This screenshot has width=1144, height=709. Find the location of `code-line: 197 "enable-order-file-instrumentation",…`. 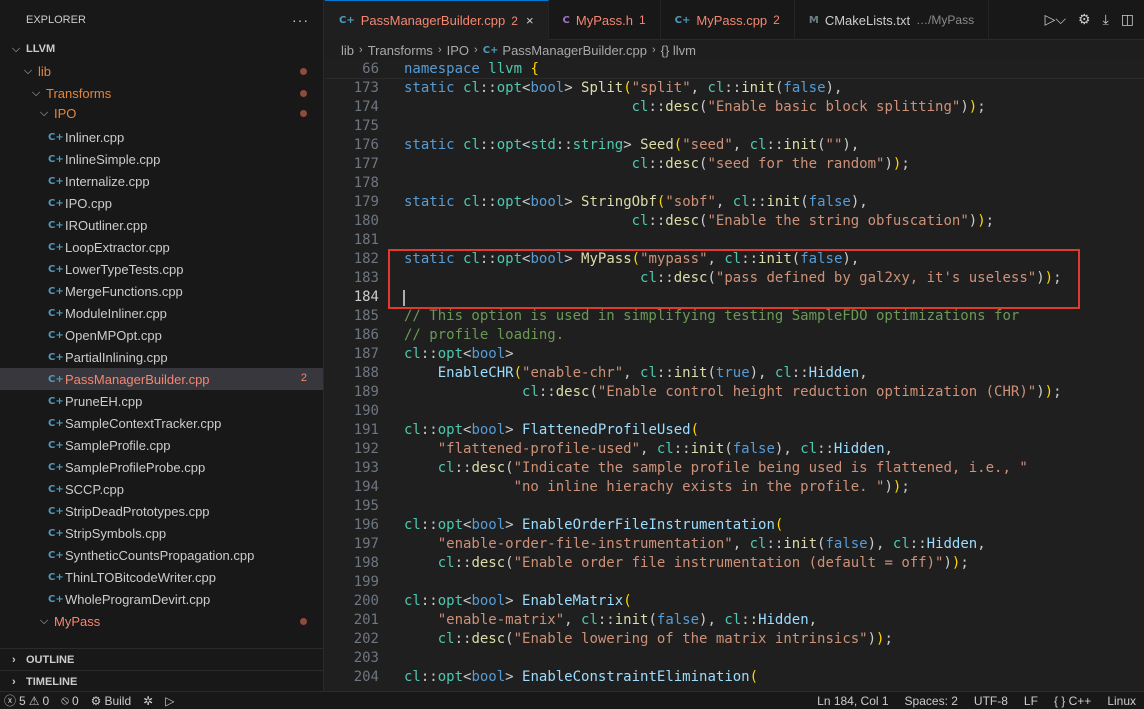

code-line: 197 "enable-order-file-instrumentation",… is located at coordinates (734, 544).